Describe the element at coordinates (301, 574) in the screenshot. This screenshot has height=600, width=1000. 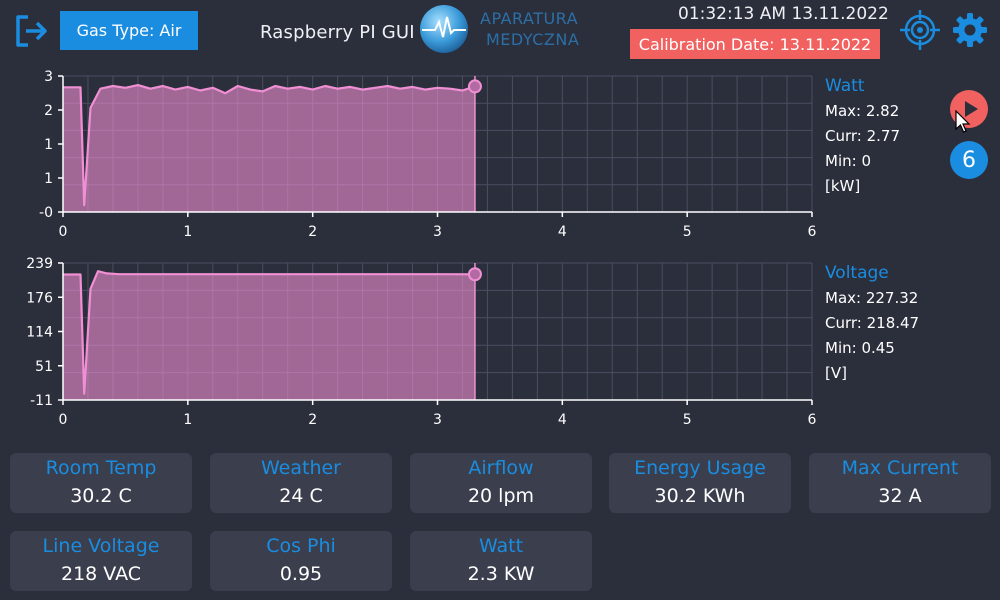
I see `card-value: 0.95` at that location.